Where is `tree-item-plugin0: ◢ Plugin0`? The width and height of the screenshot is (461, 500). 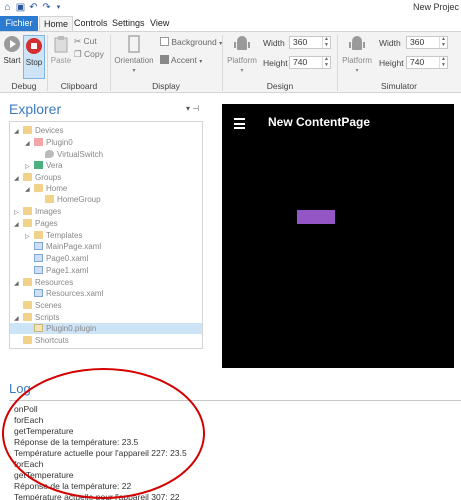 tree-item-plugin0: ◢ Plugin0 is located at coordinates (49, 142).